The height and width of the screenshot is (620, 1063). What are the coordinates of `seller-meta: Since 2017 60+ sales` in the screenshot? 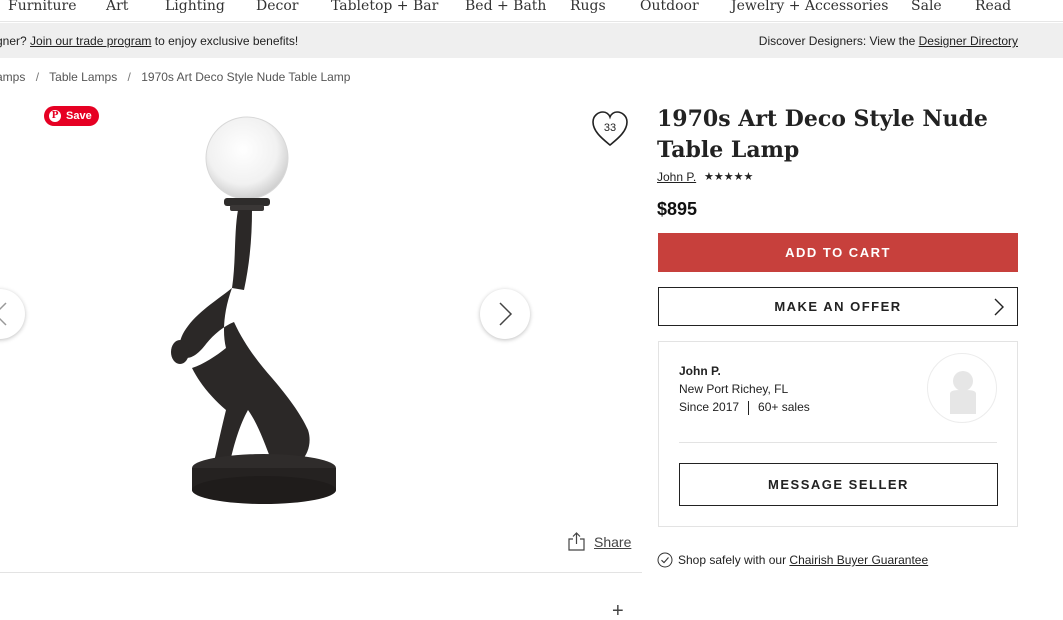 It's located at (744, 407).